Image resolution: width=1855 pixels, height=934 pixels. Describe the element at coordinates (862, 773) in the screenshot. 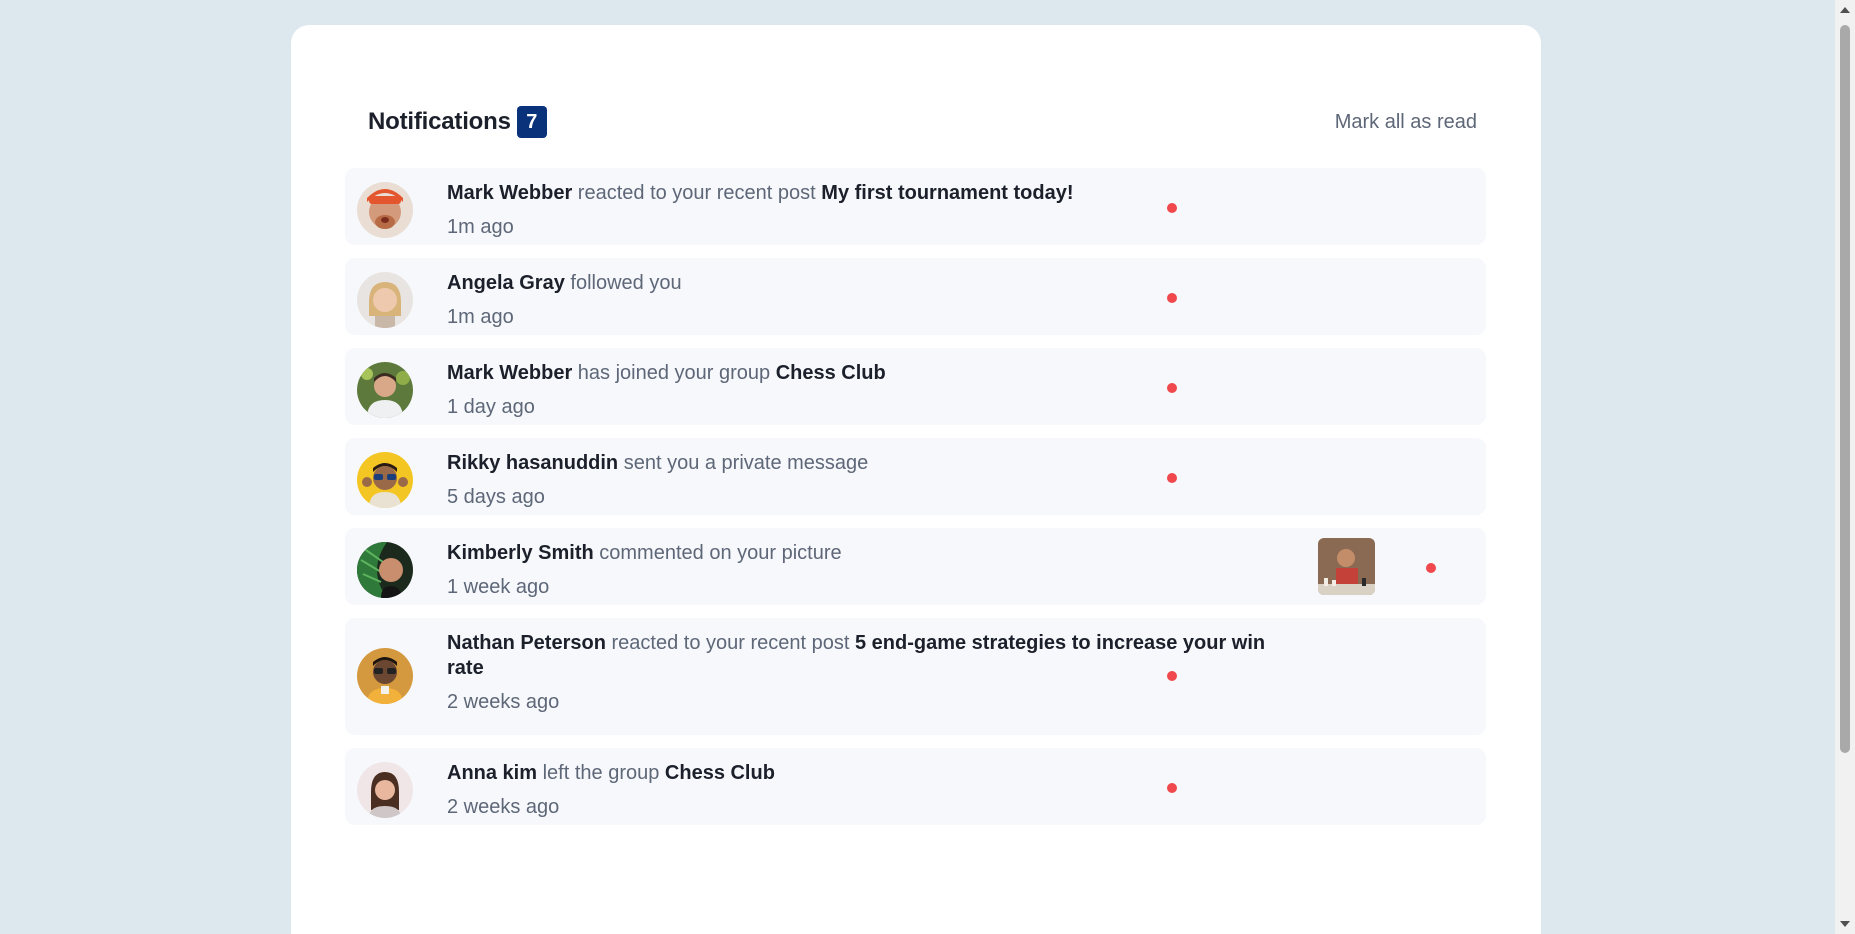

I see `notification-text: Anna kim left the group Chess Club` at that location.